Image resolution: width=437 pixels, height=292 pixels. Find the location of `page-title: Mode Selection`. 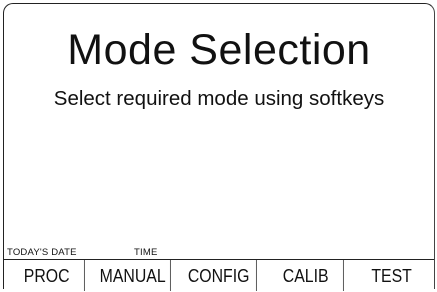

page-title: Mode Selection is located at coordinates (219, 50).